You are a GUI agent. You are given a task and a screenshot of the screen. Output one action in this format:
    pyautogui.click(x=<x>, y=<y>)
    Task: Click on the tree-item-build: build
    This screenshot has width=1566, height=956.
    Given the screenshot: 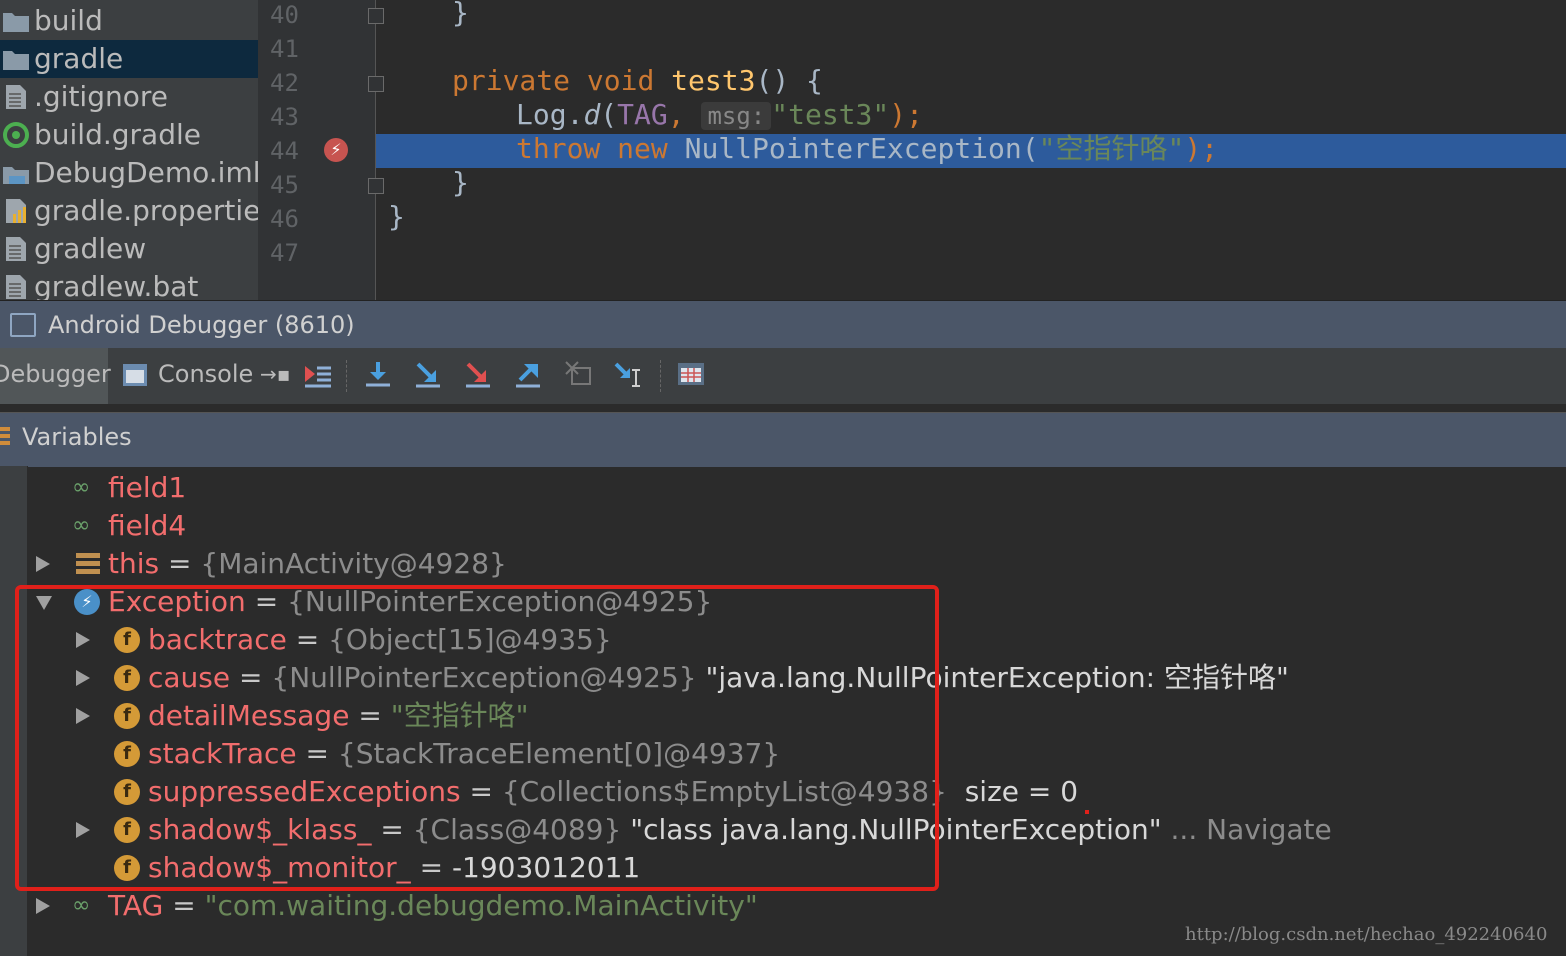 What is the action you would take?
    pyautogui.click(x=129, y=21)
    